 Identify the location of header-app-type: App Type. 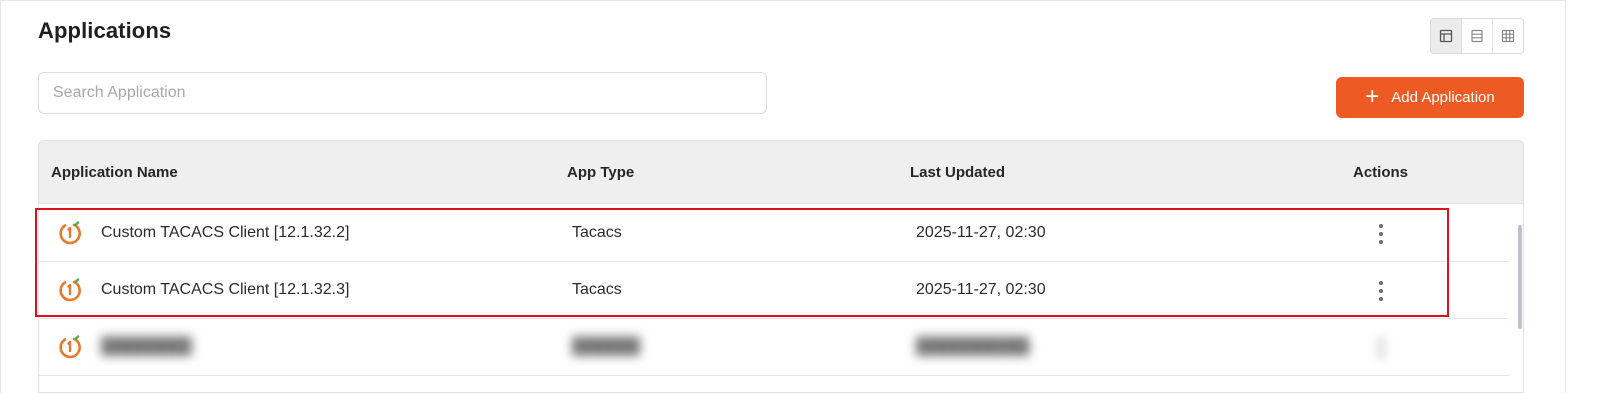
(600, 172).